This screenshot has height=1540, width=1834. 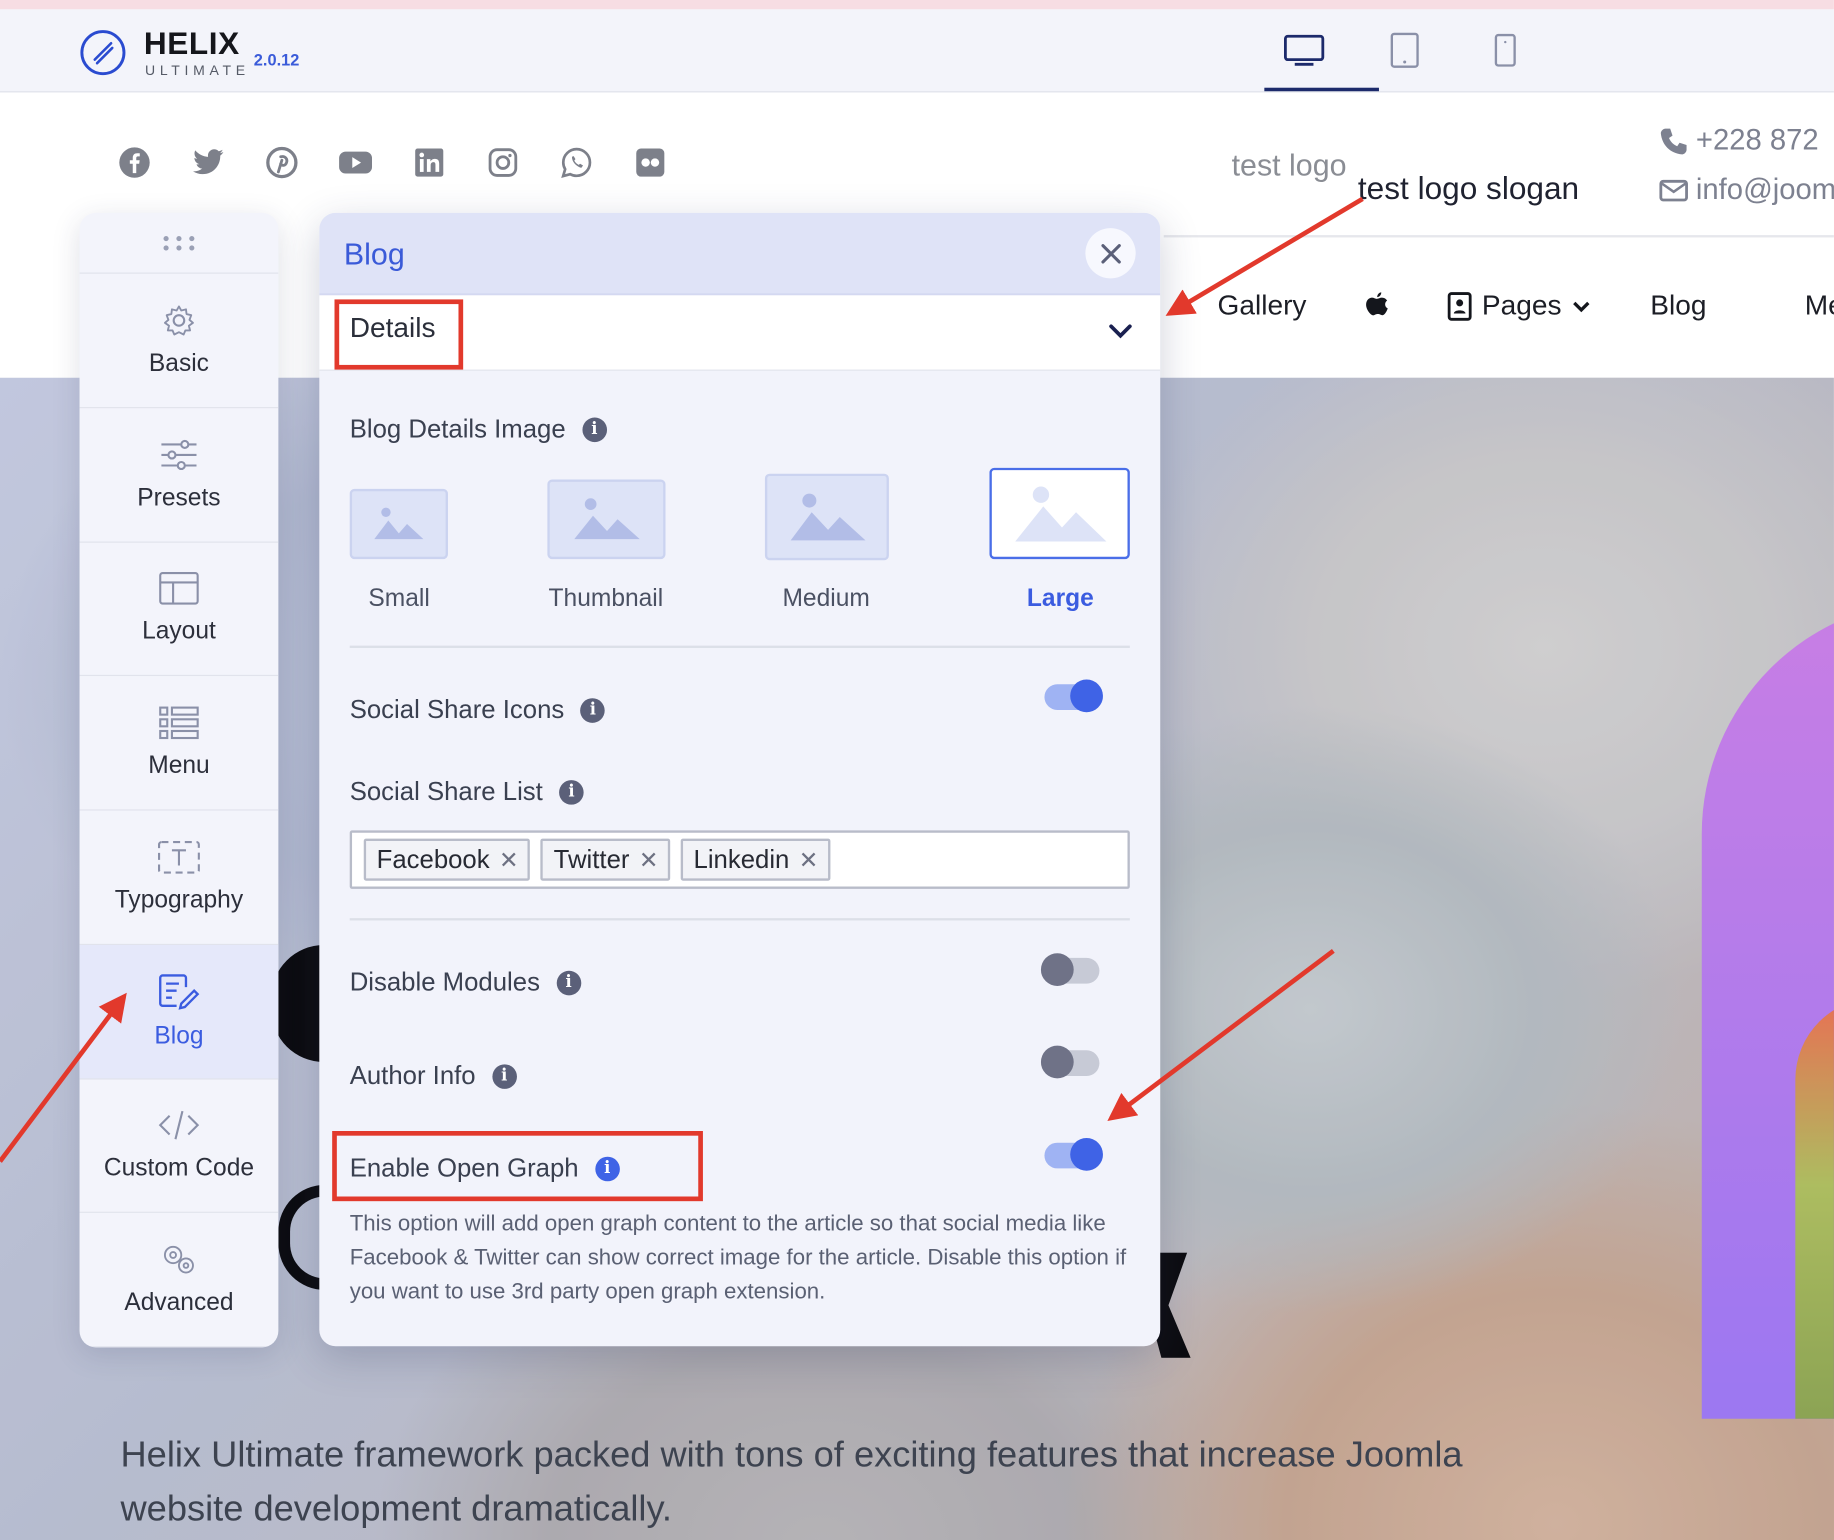 What do you see at coordinates (179, 631) in the screenshot?
I see `sidebar-item-label: Layout` at bounding box center [179, 631].